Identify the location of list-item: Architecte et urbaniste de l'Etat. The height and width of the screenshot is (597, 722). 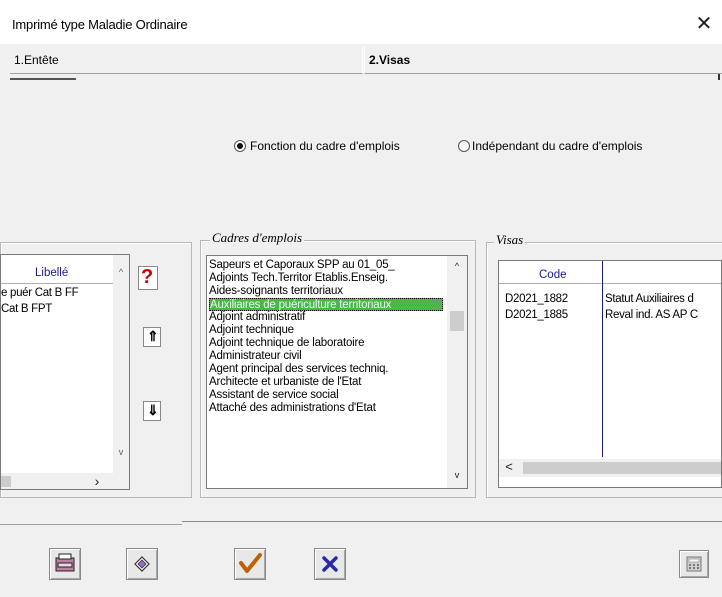
(285, 382).